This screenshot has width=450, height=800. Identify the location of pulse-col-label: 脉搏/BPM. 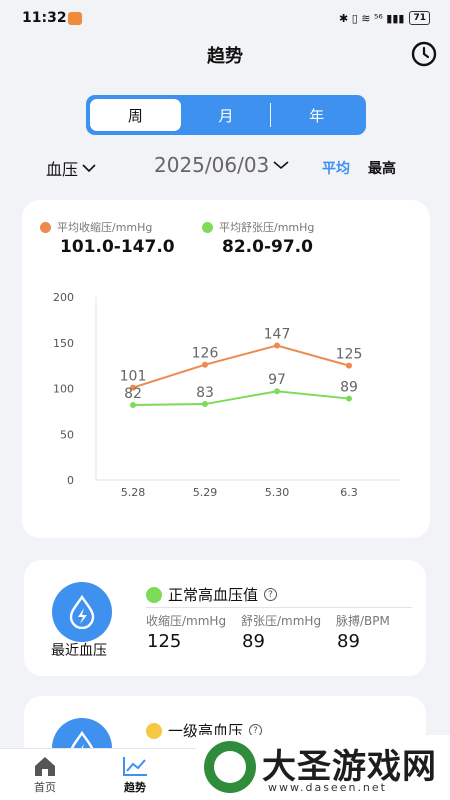
(363, 621).